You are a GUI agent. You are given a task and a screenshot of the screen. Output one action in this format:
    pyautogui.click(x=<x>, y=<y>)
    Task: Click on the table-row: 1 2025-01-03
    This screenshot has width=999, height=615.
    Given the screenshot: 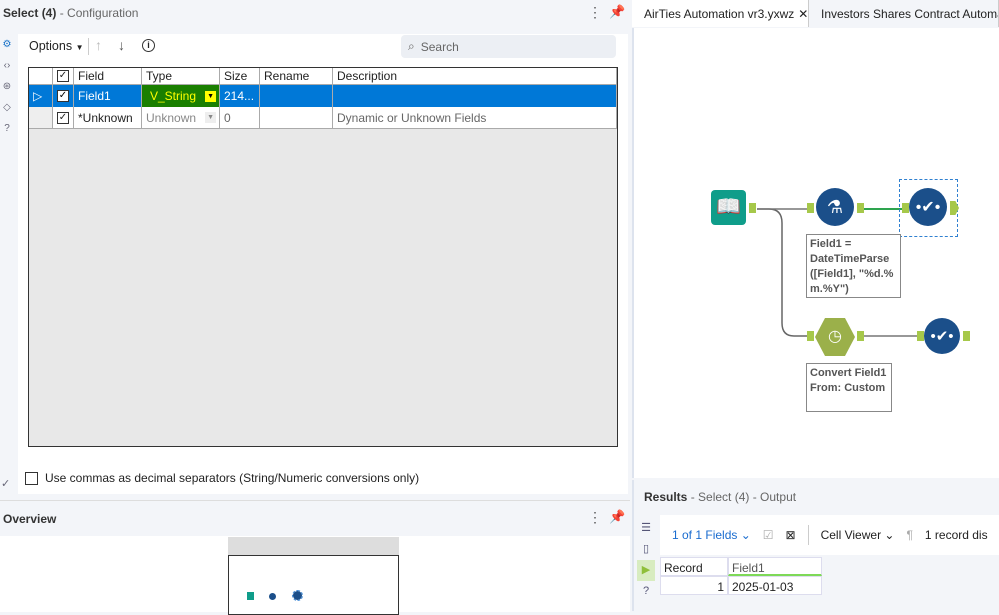 What is the action you would take?
    pyautogui.click(x=829, y=585)
    